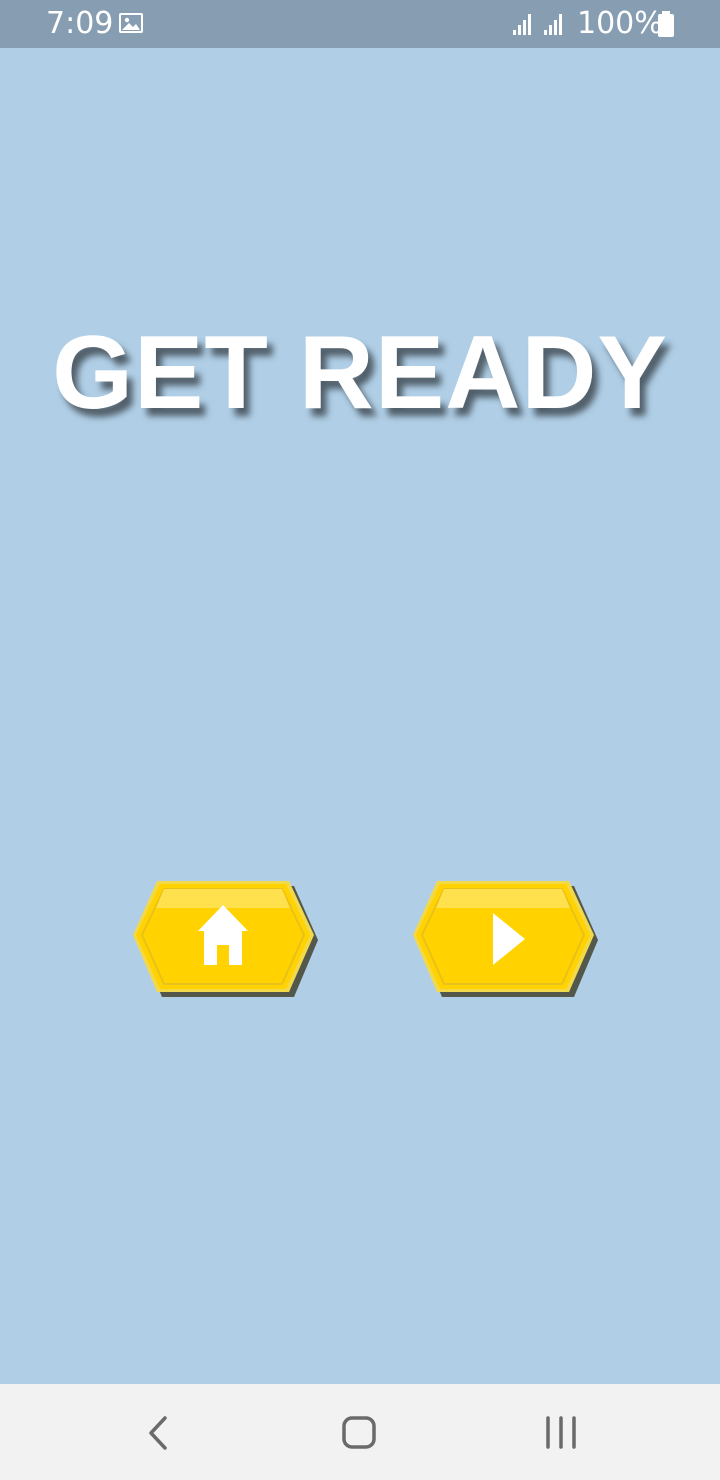  Describe the element at coordinates (360, 24) in the screenshot. I see `status-bar: 7:09 100%` at that location.